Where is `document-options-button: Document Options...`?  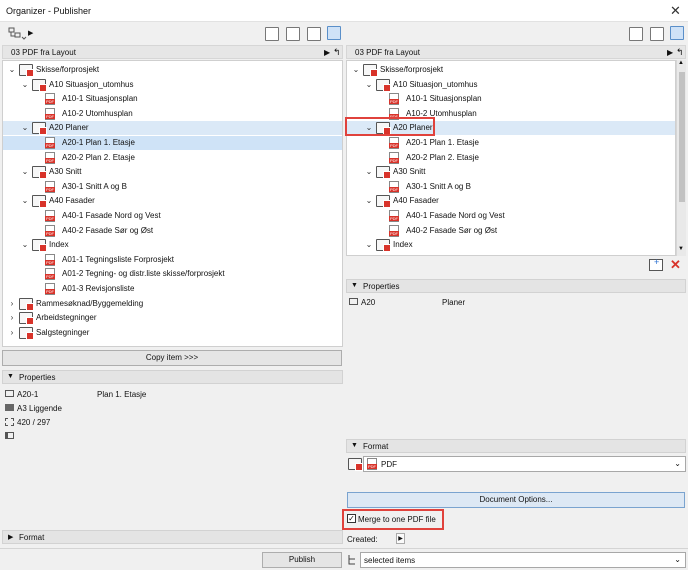
document-options-button: Document Options... is located at coordinates (516, 500).